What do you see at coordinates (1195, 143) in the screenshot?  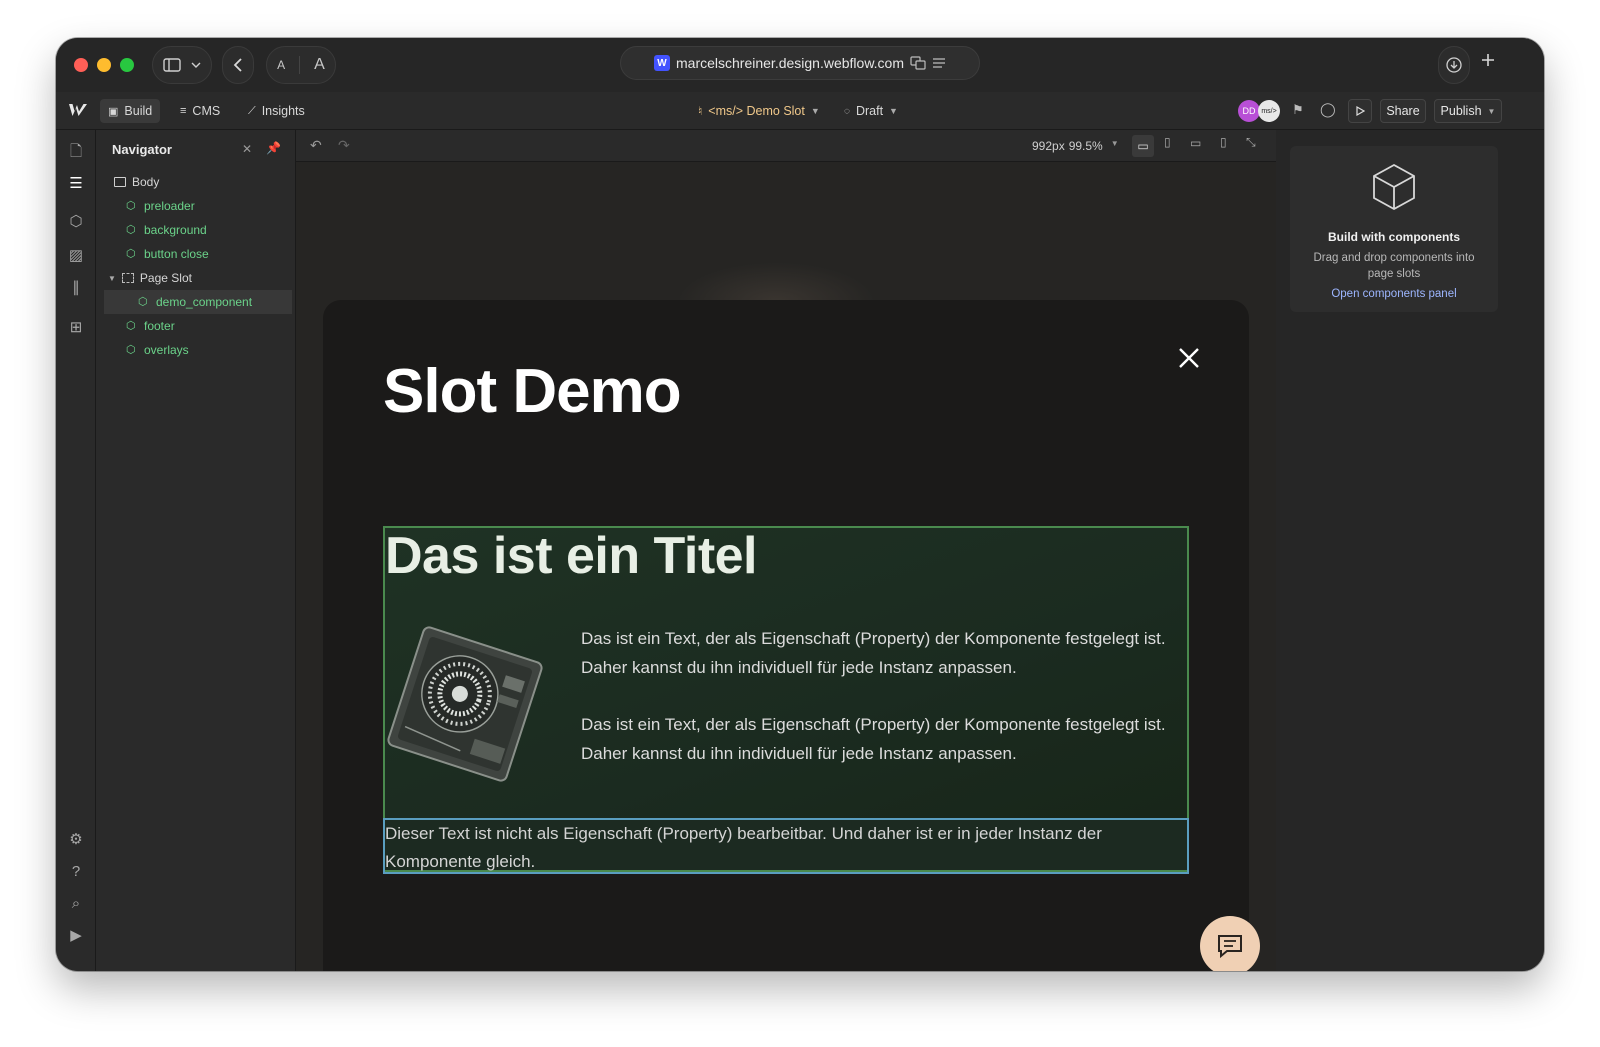 I see `mobile-landscape-breakpoint-icon: ▭` at bounding box center [1195, 143].